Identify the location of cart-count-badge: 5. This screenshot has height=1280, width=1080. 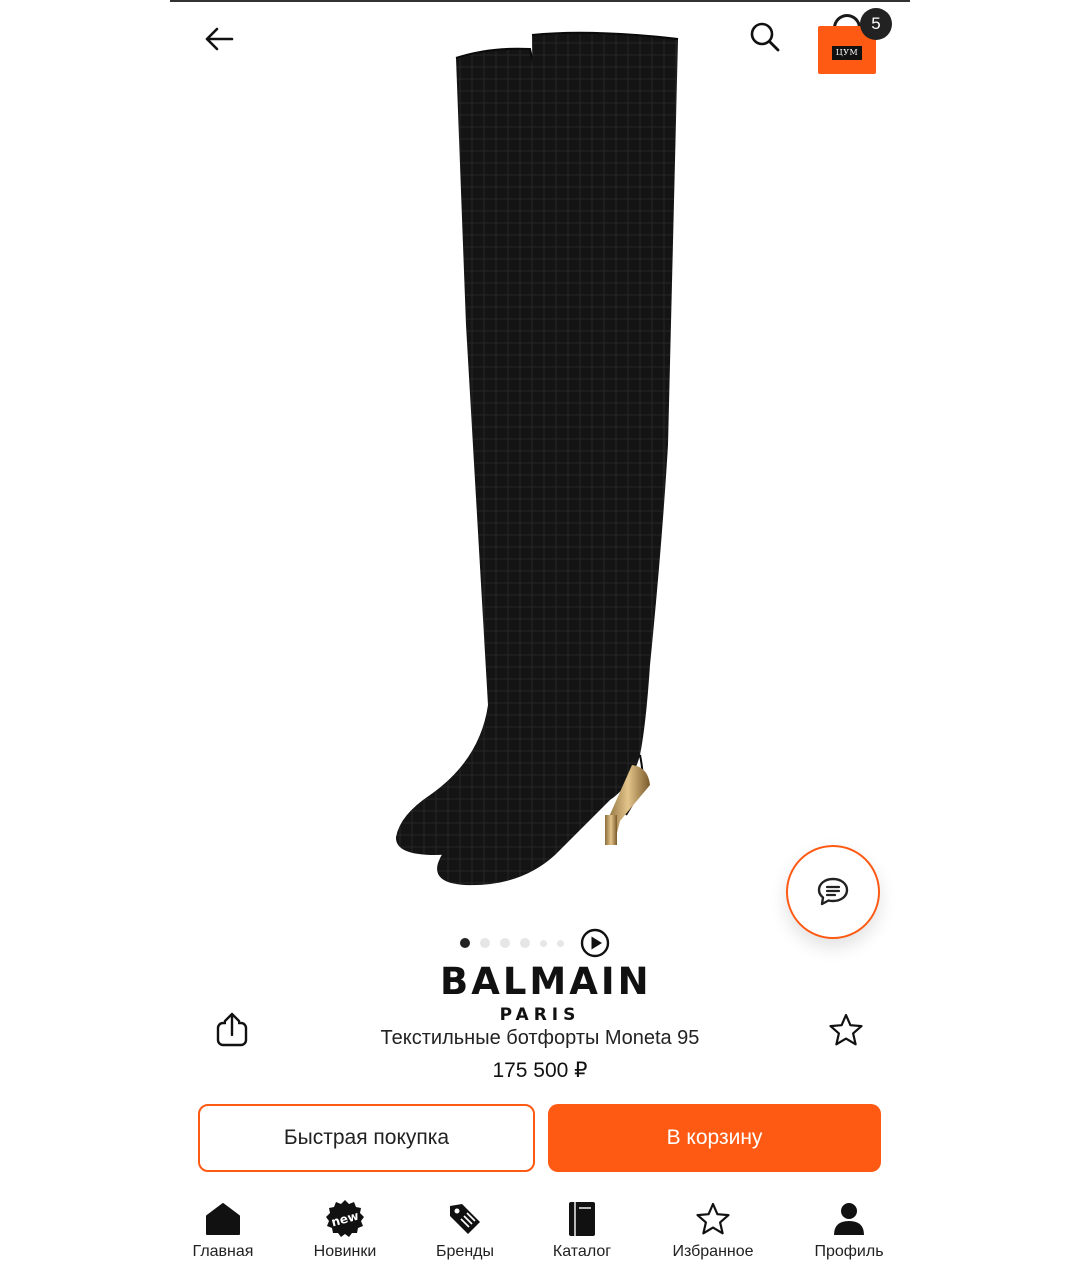
(876, 24).